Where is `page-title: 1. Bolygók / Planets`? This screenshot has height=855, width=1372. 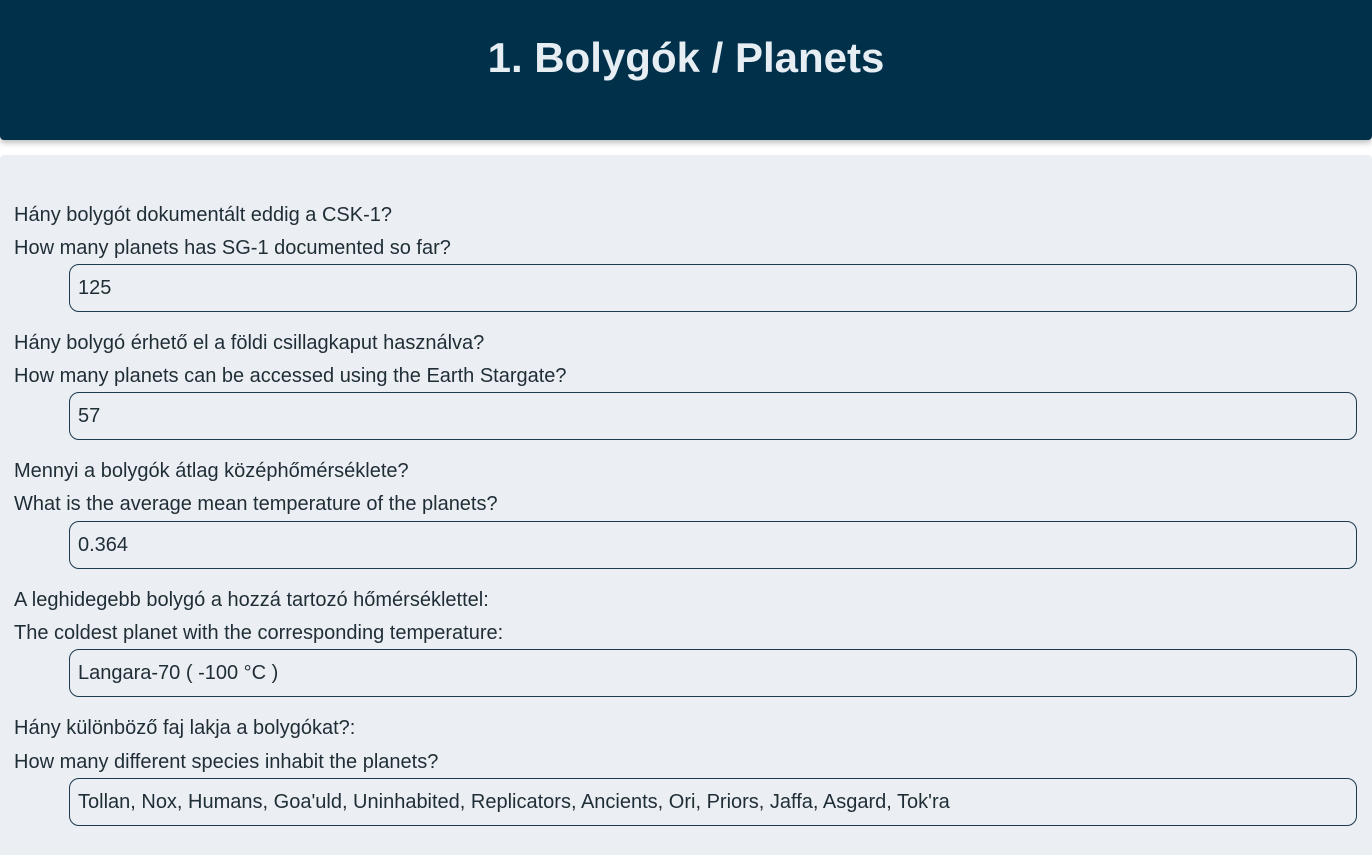
page-title: 1. Bolygók / Planets is located at coordinates (686, 57).